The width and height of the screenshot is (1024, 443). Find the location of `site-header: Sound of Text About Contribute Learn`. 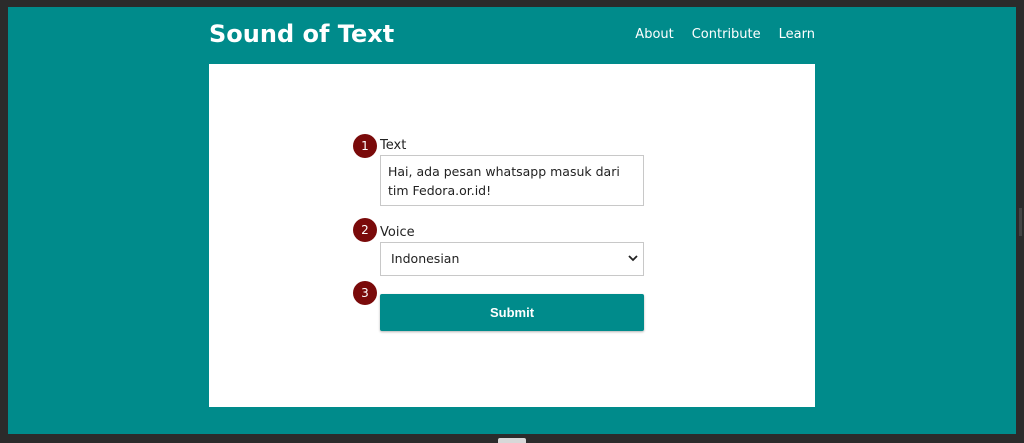

site-header: Sound of Text About Contribute Learn is located at coordinates (512, 35).